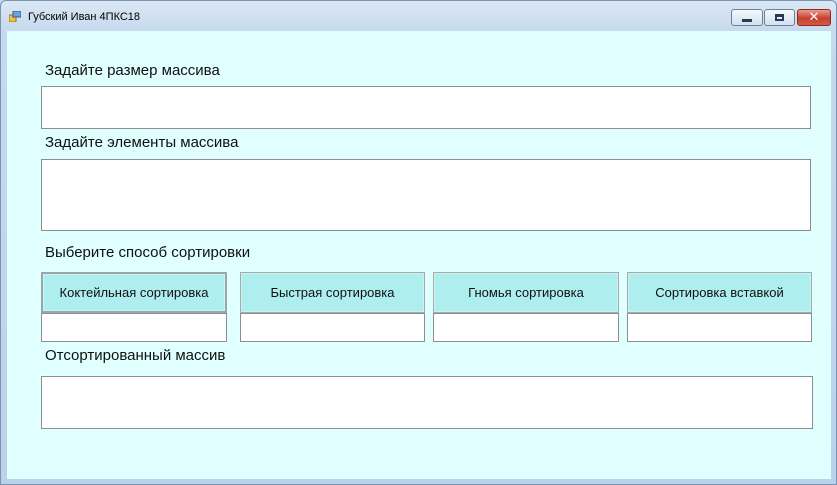 Image resolution: width=837 pixels, height=485 pixels. What do you see at coordinates (142, 142) in the screenshot?
I see `array-elements-label: Задайте элементы массива` at bounding box center [142, 142].